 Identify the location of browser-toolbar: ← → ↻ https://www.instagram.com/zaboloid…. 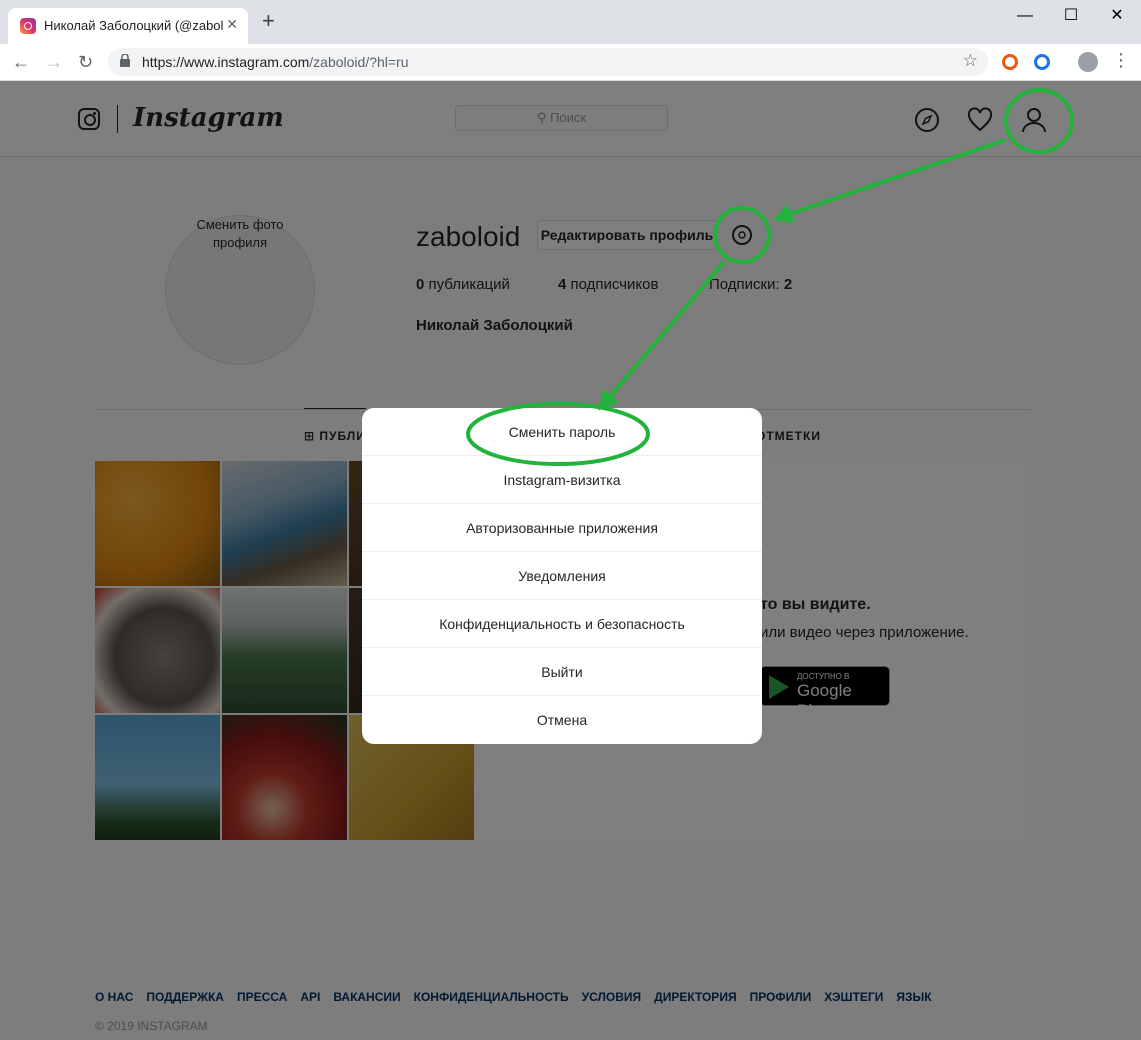
(570, 62).